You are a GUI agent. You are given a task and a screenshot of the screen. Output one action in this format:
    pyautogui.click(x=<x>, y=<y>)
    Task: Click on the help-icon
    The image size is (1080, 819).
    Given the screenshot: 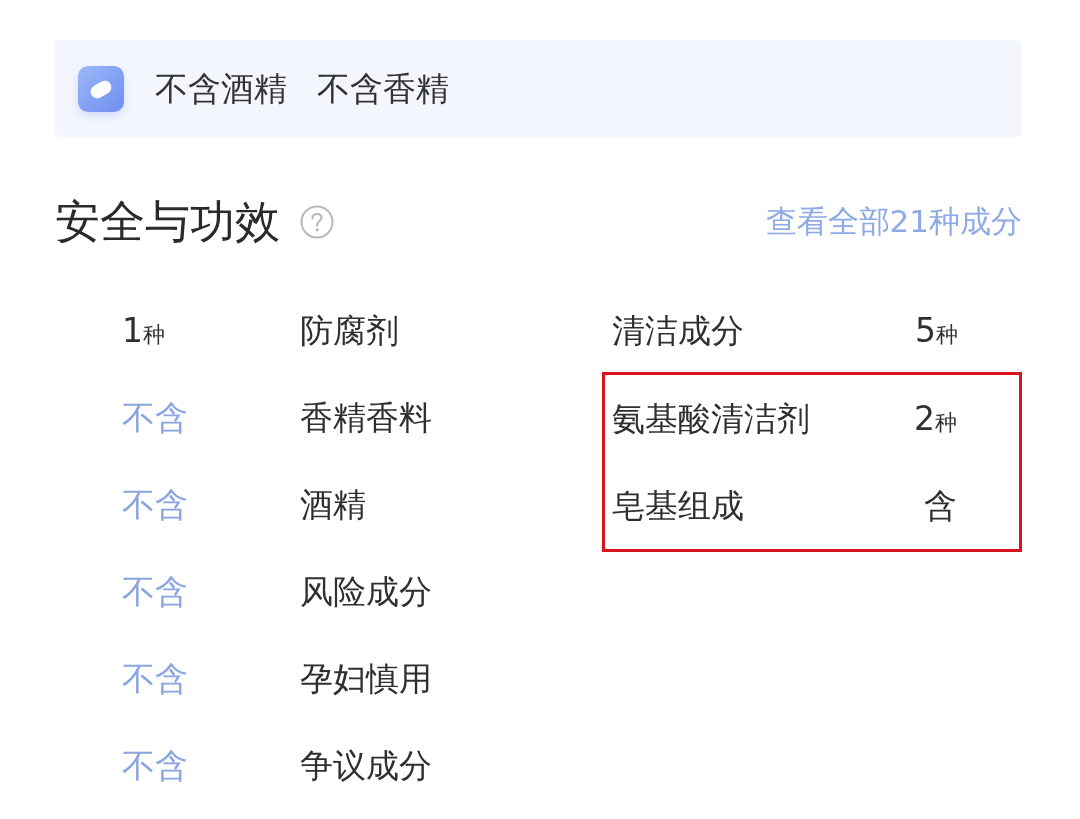 What is the action you would take?
    pyautogui.click(x=317, y=222)
    